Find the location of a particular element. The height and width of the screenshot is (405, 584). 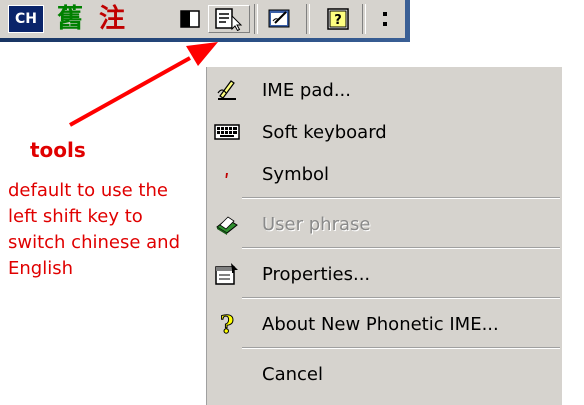

annotation-arrow is located at coordinates (143, 84).